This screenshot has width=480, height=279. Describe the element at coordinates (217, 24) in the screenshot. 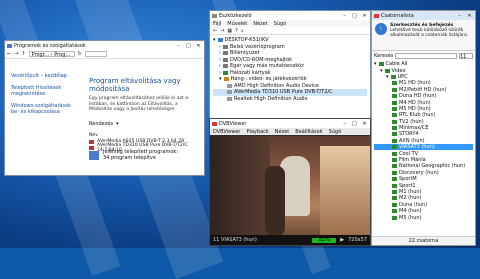

I see `menu-file: Fájl` at that location.